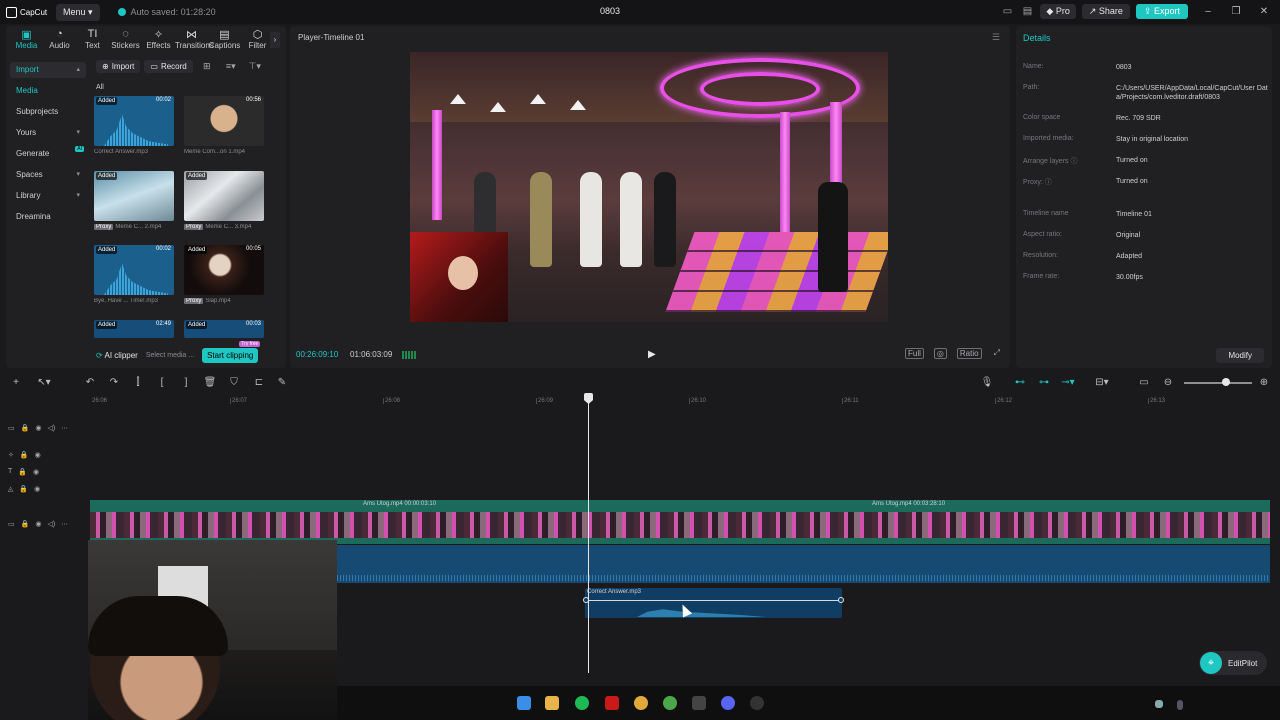 The width and height of the screenshot is (1280, 720). I want to click on snapshot-icon: ◎, so click(940, 353).